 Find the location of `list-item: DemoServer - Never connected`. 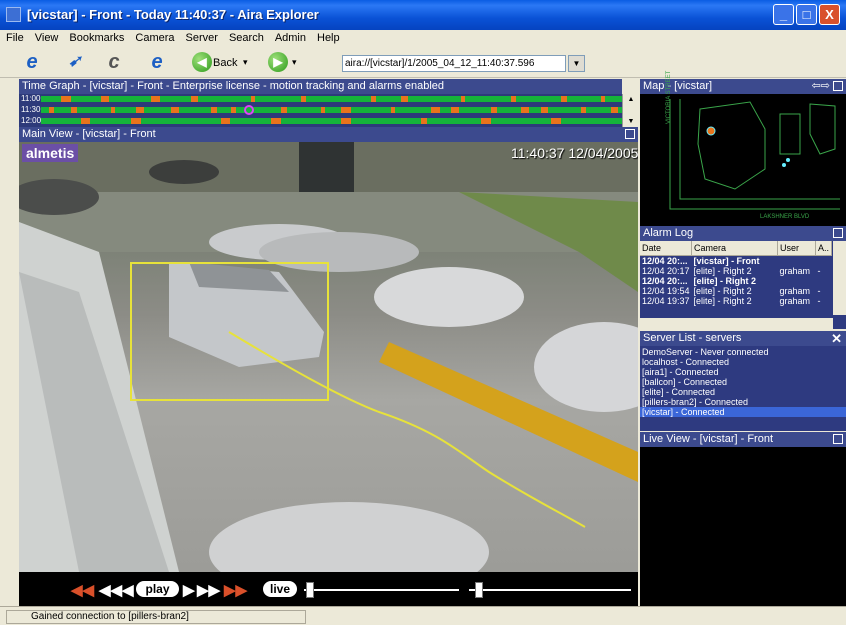

list-item: DemoServer - Never connected is located at coordinates (743, 352).